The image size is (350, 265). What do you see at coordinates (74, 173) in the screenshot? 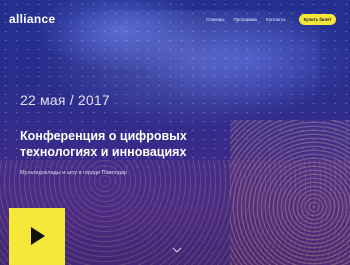
I see `event-subtitle: Мультидоклады и шоу в городе Павлодар` at bounding box center [74, 173].